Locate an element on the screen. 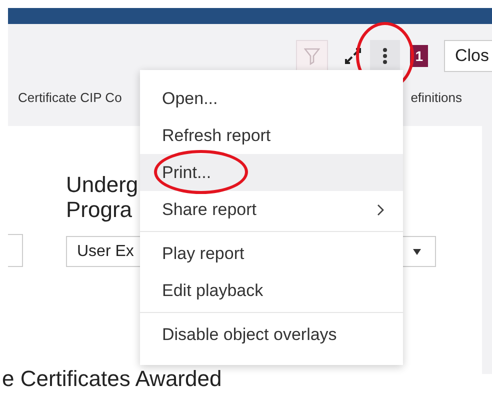  menu-item: Edit playback is located at coordinates (271, 290).